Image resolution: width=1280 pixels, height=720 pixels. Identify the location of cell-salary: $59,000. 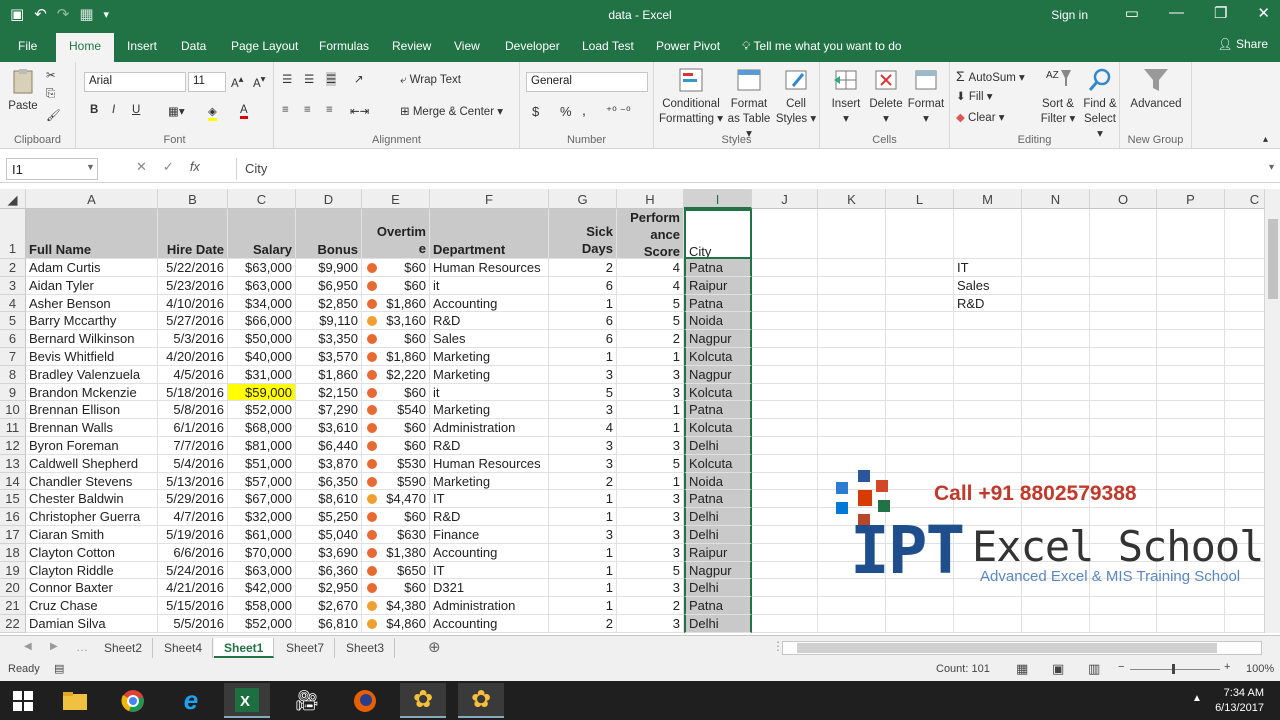
(262, 392).